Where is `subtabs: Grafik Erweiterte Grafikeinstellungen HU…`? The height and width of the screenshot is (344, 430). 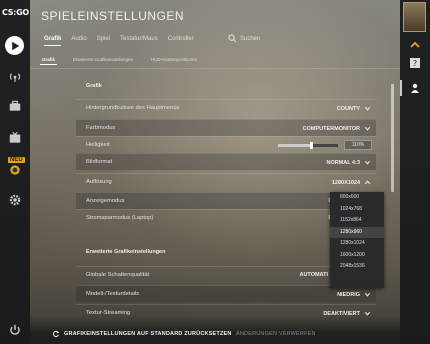
subtabs: Grafik Erweiterte Grafikeinstellungen HU… is located at coordinates (126, 60).